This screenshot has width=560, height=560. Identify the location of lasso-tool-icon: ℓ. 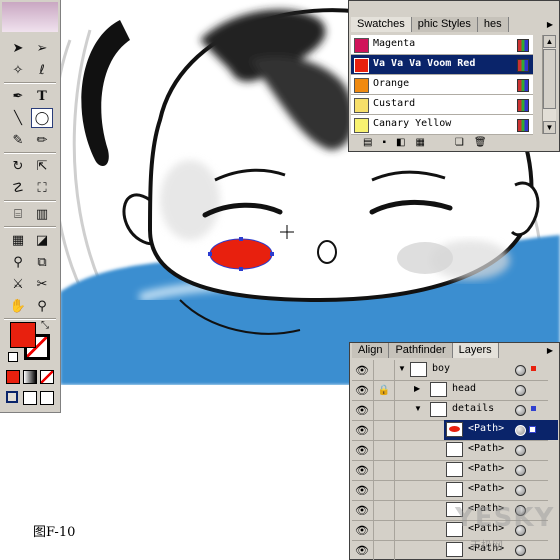
(42, 70).